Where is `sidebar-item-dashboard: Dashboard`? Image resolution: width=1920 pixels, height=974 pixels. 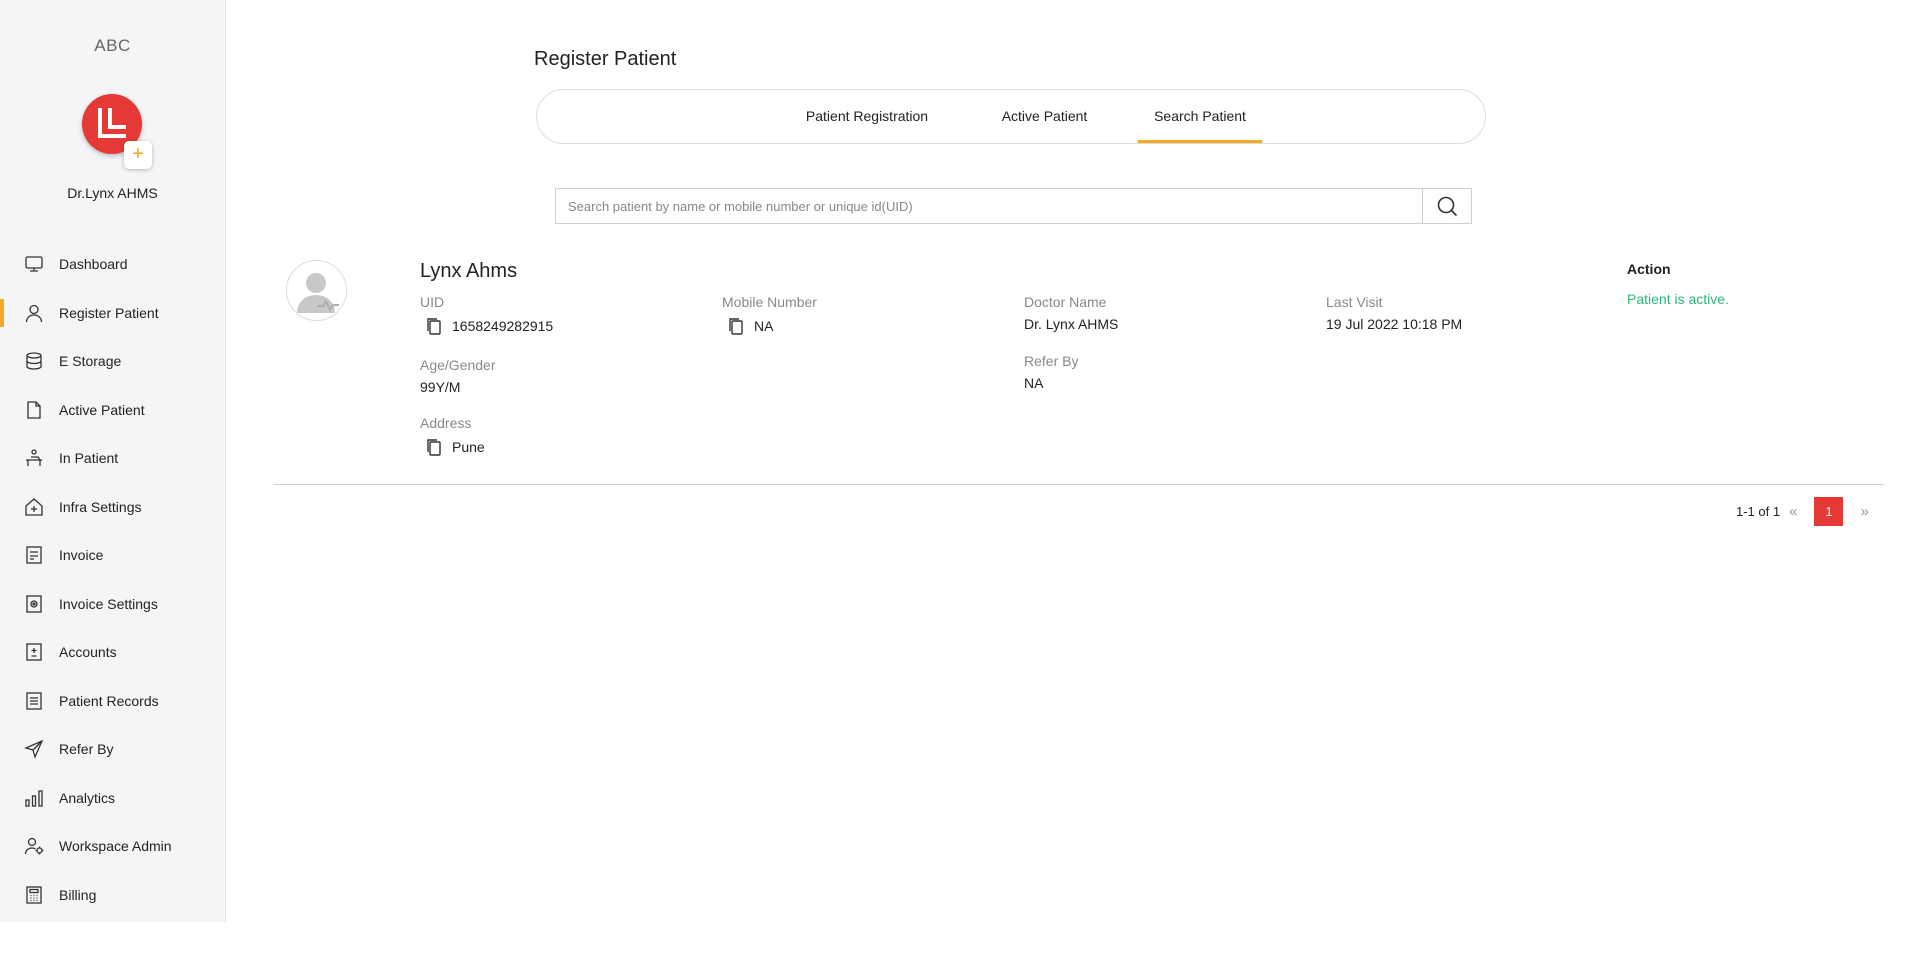 sidebar-item-dashboard: Dashboard is located at coordinates (112, 264).